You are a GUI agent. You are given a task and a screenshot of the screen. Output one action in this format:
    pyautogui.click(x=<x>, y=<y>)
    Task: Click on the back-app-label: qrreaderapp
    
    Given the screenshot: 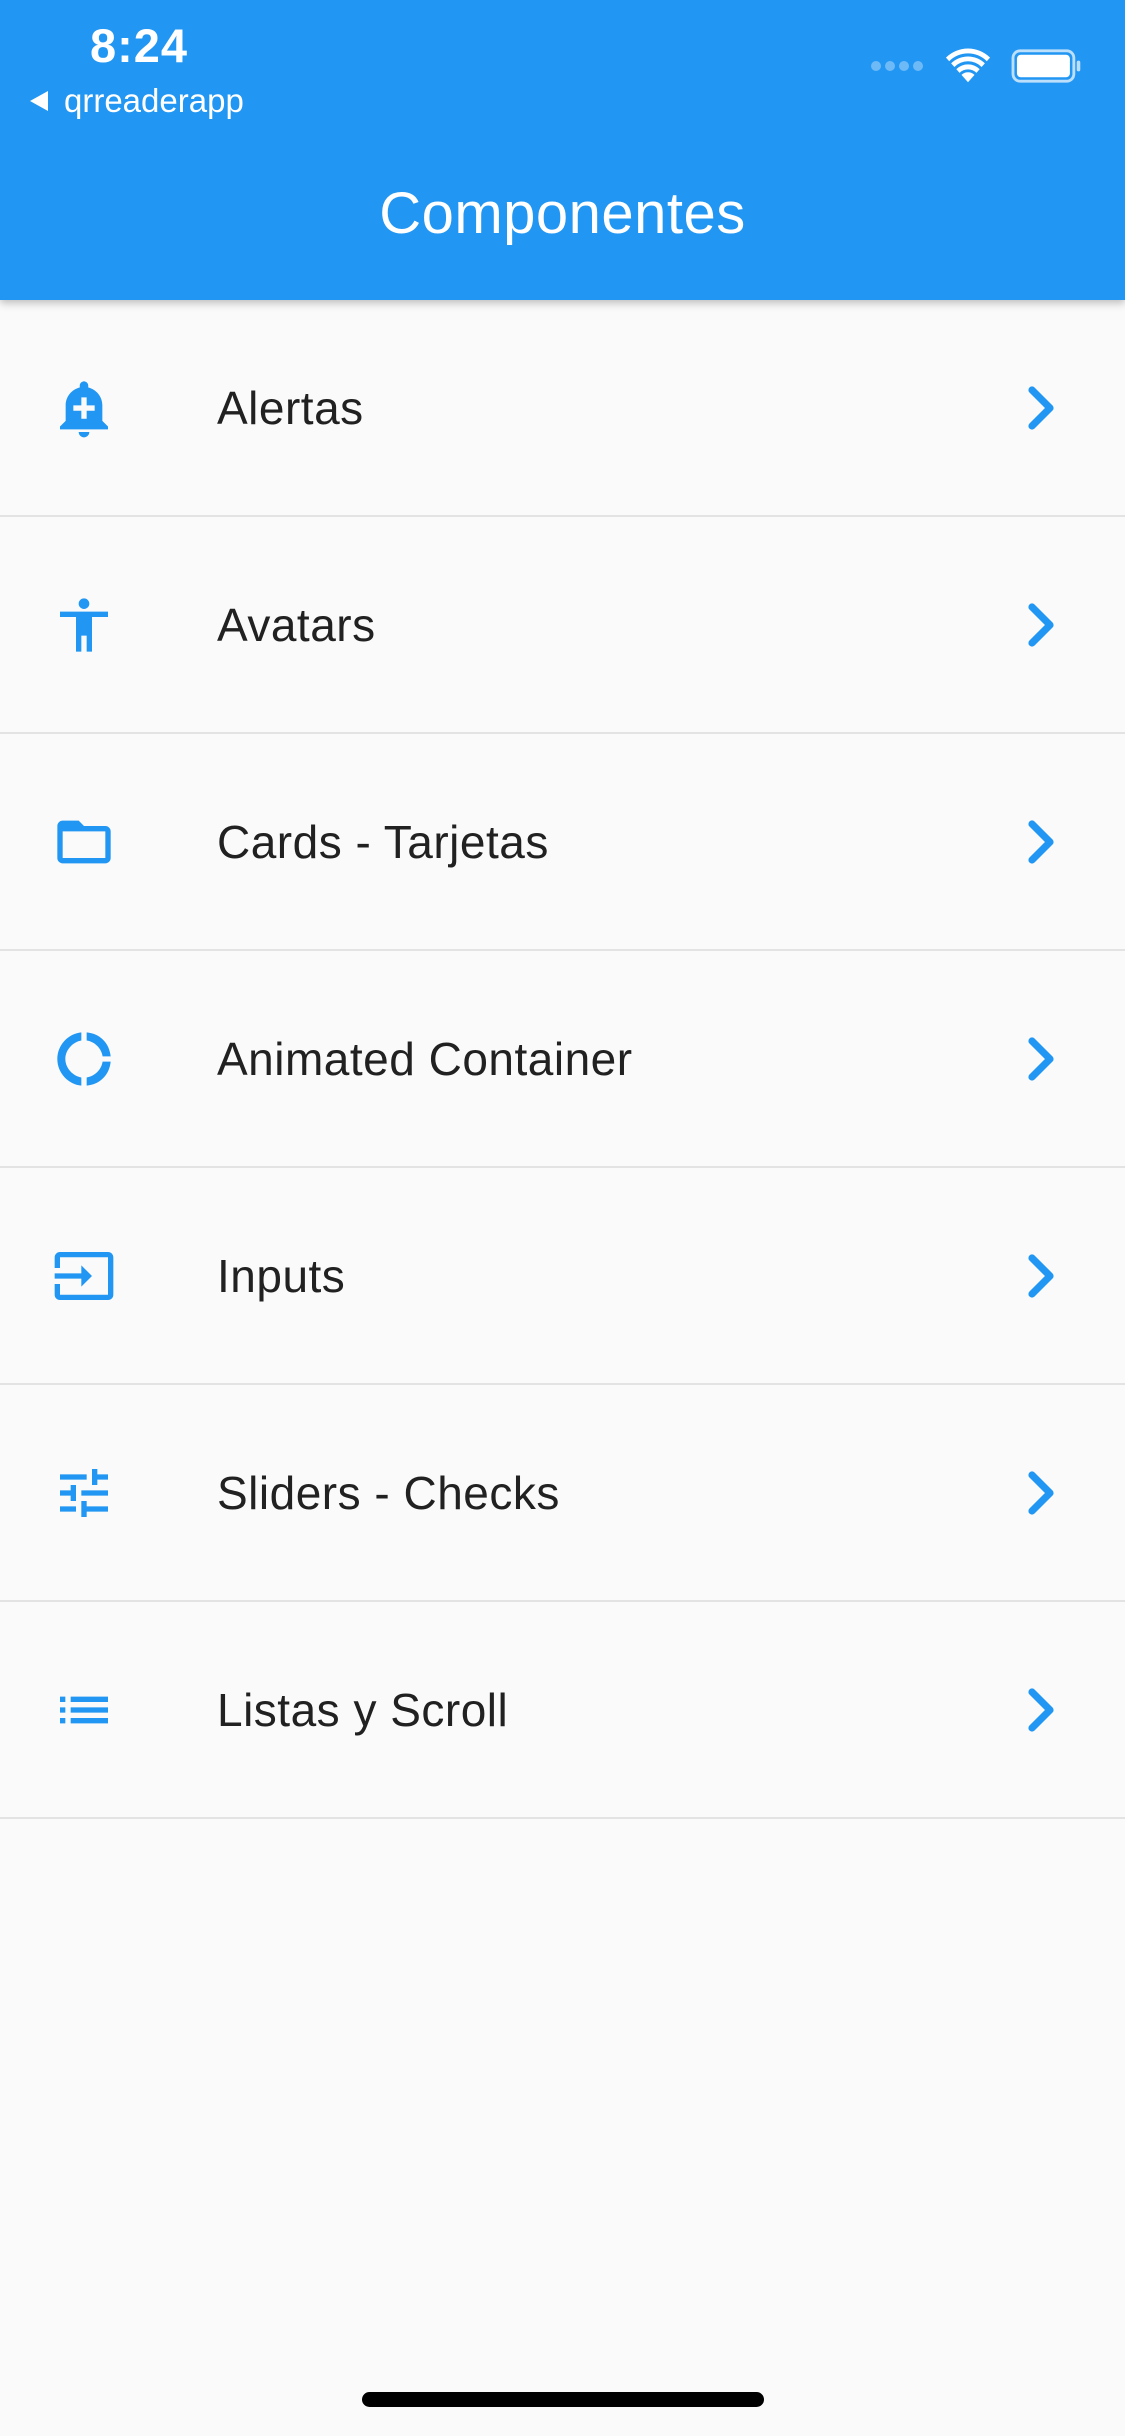 What is the action you would take?
    pyautogui.click(x=154, y=100)
    